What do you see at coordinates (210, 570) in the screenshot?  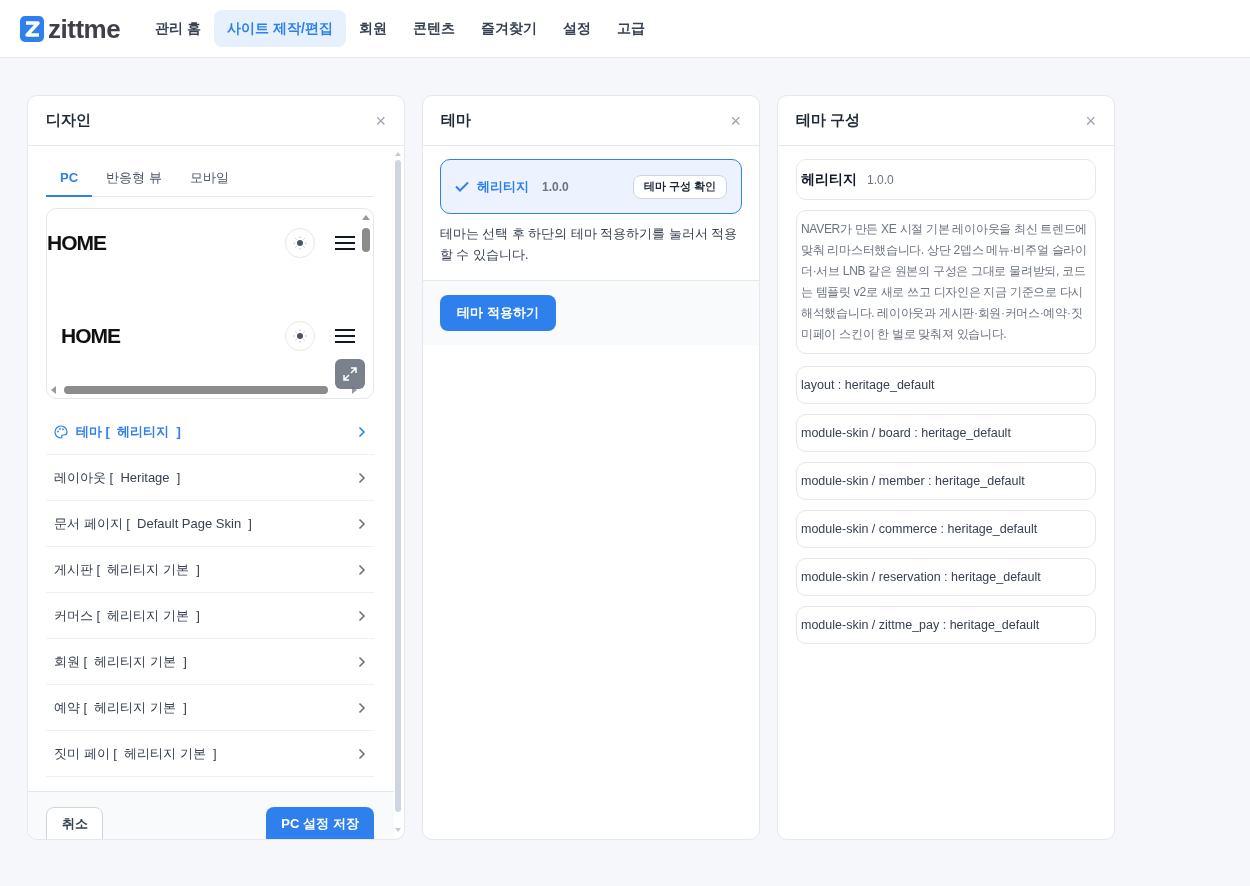 I see `design-menu-item: 게시판 [ 헤리티지 기본 ]` at bounding box center [210, 570].